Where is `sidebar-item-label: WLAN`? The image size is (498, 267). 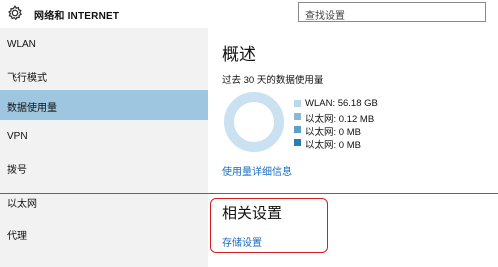 sidebar-item-label: WLAN is located at coordinates (21, 44).